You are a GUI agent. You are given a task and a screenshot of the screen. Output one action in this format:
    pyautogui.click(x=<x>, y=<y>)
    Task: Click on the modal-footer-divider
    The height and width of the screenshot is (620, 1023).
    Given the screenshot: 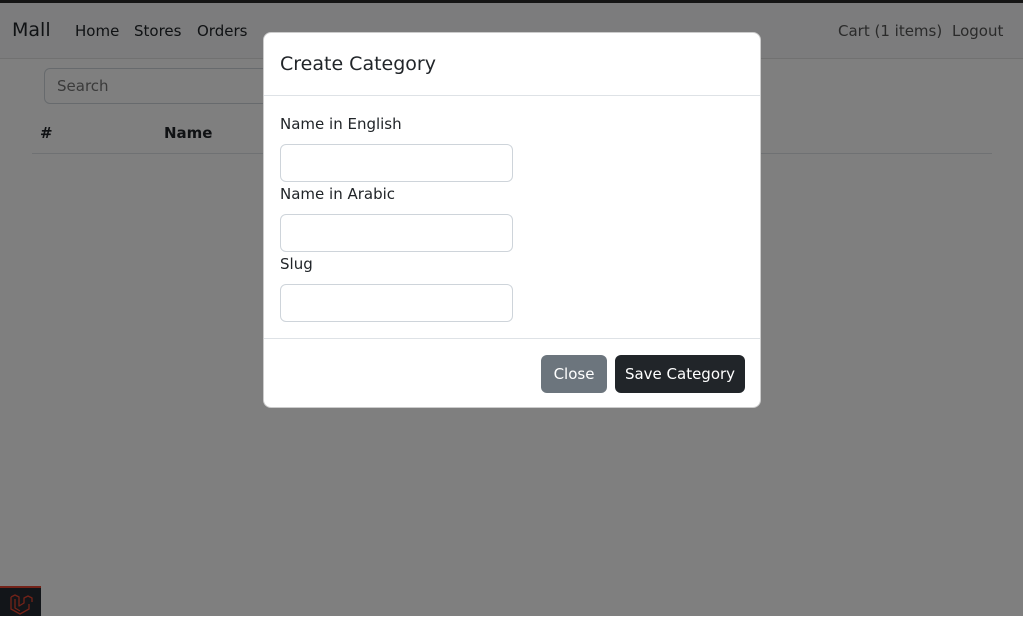 What is the action you would take?
    pyautogui.click(x=512, y=338)
    